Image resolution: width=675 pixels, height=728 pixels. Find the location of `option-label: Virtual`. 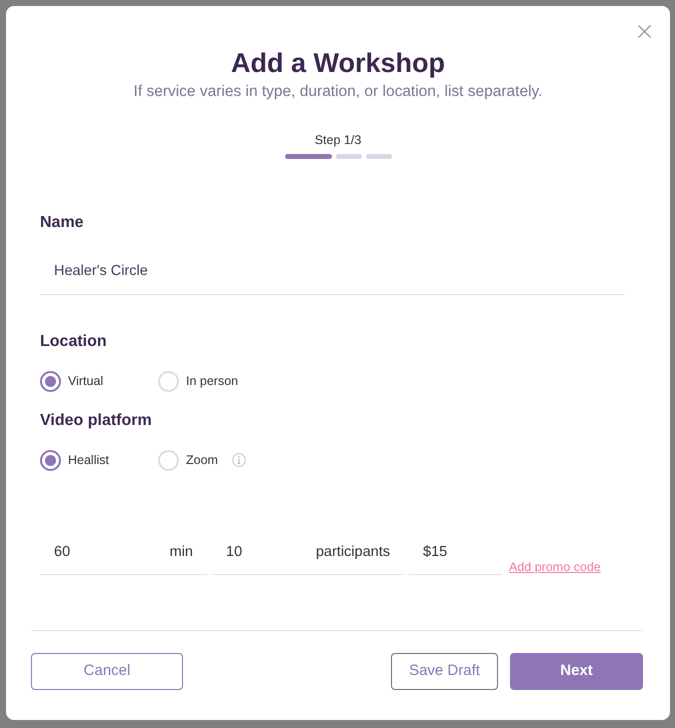

option-label: Virtual is located at coordinates (86, 381).